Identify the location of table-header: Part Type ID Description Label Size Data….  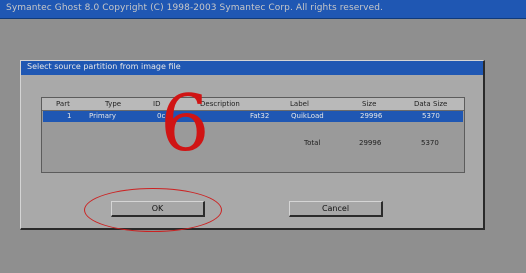
(253, 104).